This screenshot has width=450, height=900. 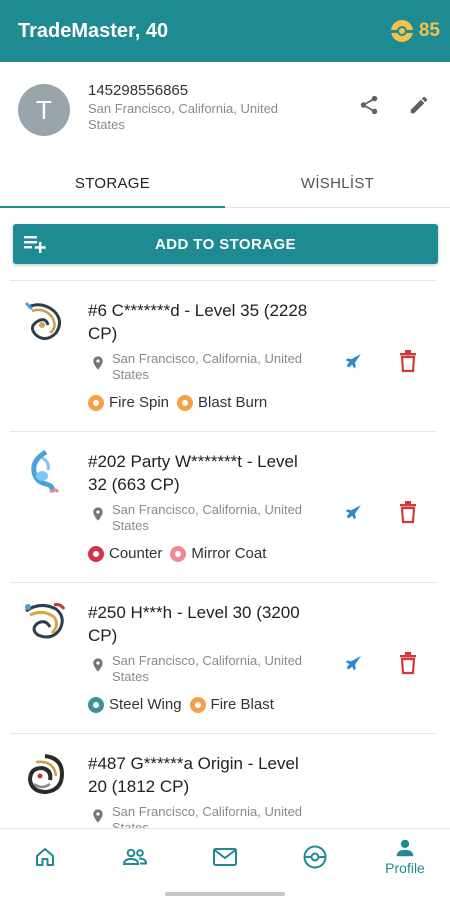 I want to click on move-chip: Fire Spin, so click(x=128, y=402).